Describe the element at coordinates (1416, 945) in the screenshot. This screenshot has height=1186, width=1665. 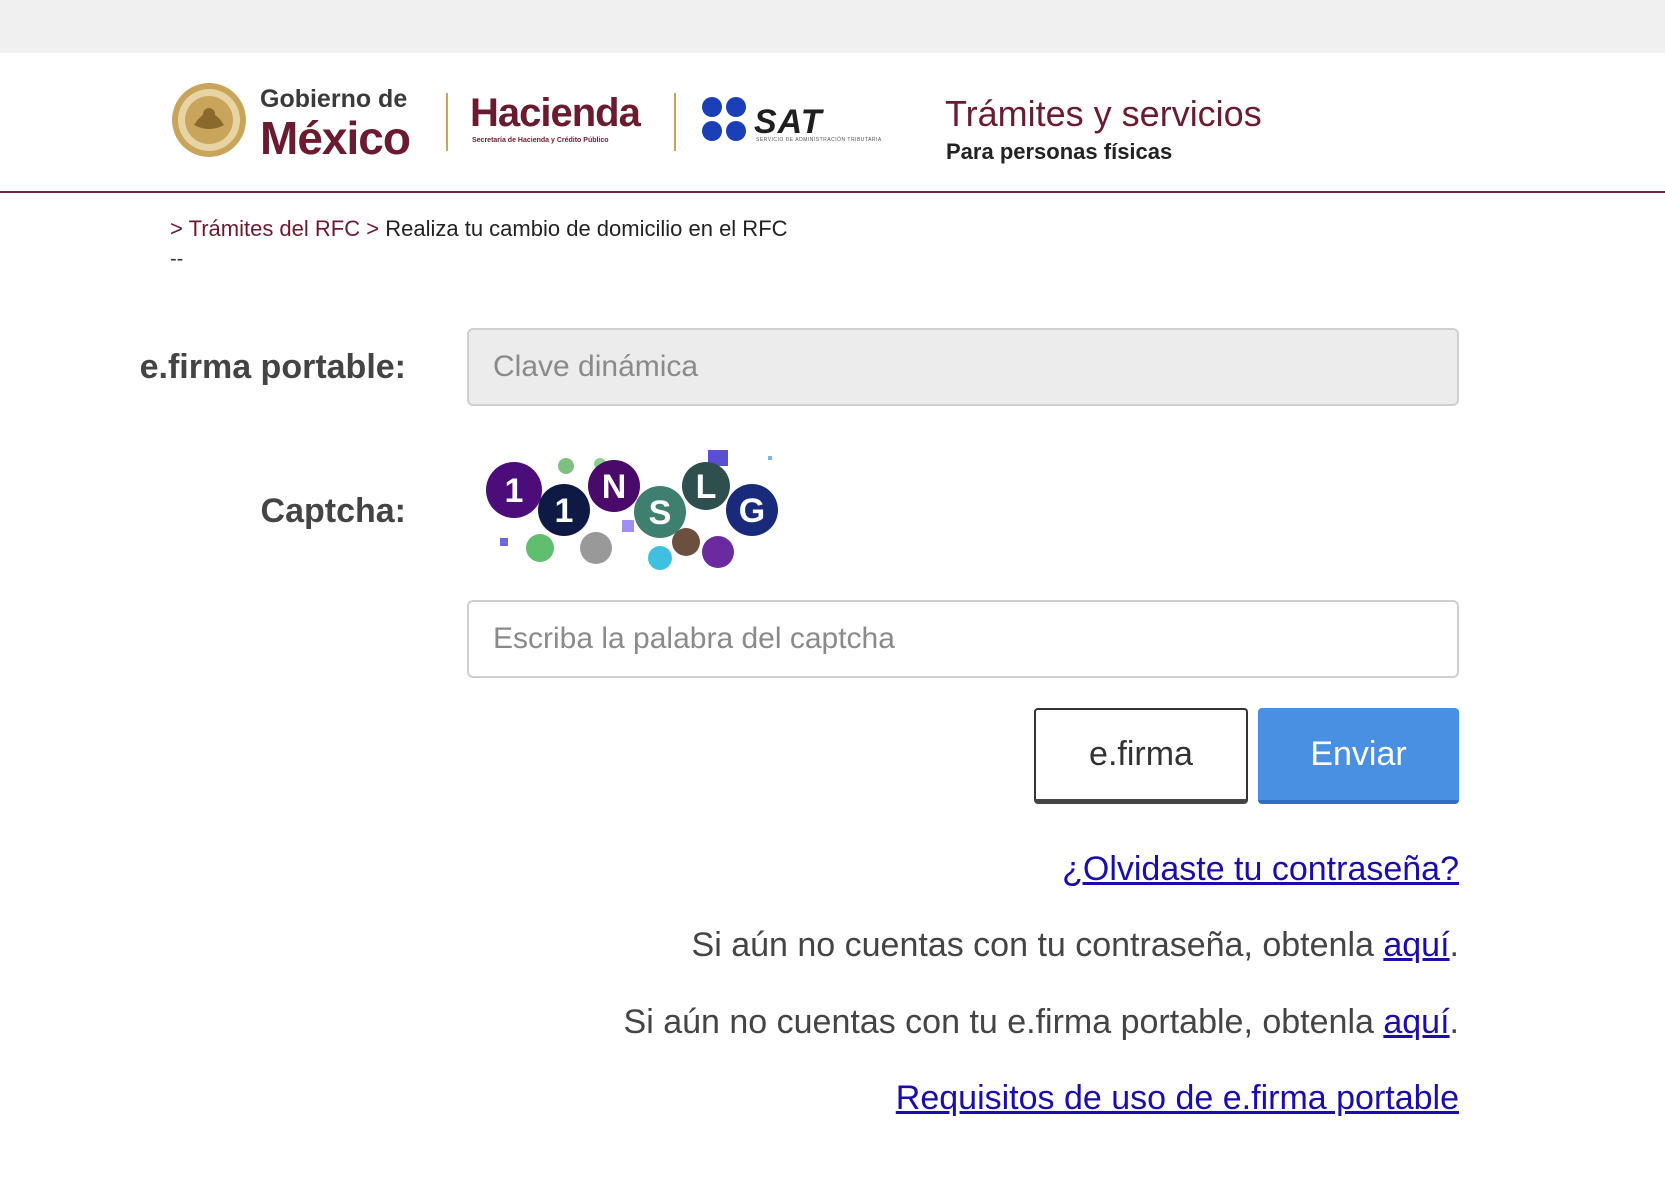
I see `obtain-password-link: aquí` at that location.